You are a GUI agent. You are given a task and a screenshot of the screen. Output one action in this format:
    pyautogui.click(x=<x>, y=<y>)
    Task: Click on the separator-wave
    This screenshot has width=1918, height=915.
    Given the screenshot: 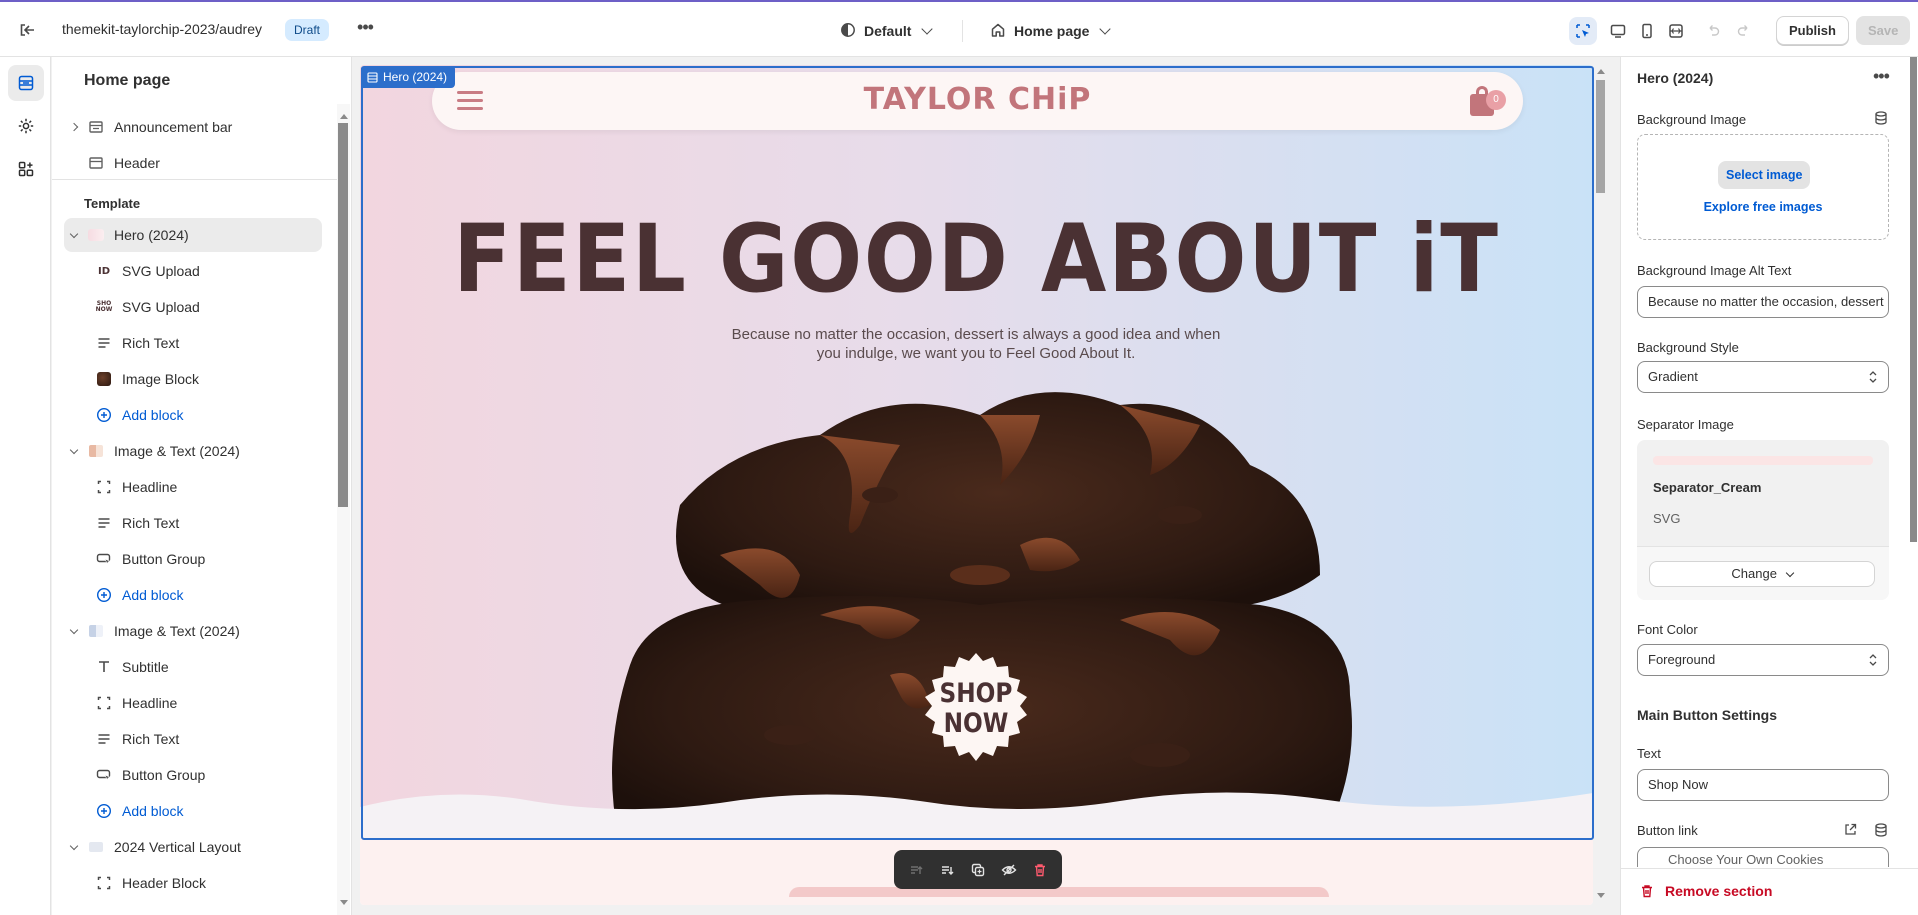 What is the action you would take?
    pyautogui.click(x=976, y=815)
    